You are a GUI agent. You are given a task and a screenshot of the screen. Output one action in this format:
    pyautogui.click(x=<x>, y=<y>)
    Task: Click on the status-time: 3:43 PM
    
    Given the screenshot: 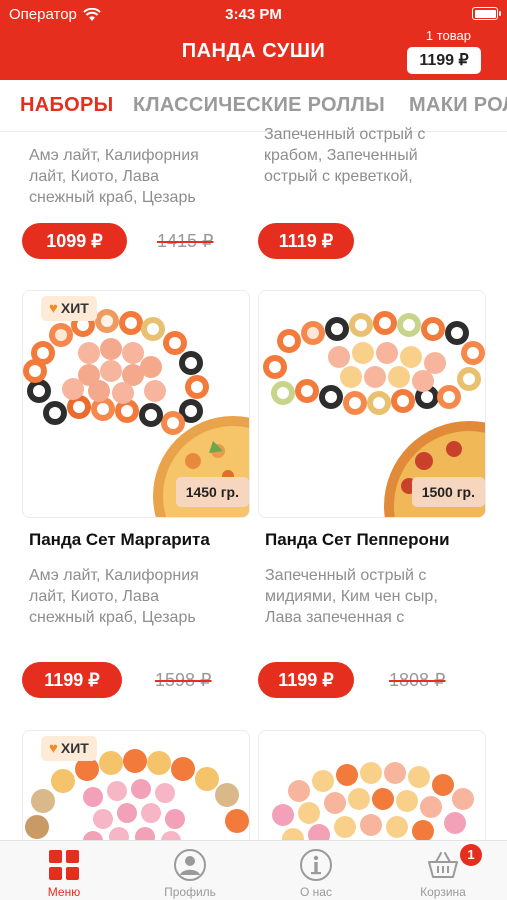 What is the action you would take?
    pyautogui.click(x=253, y=14)
    